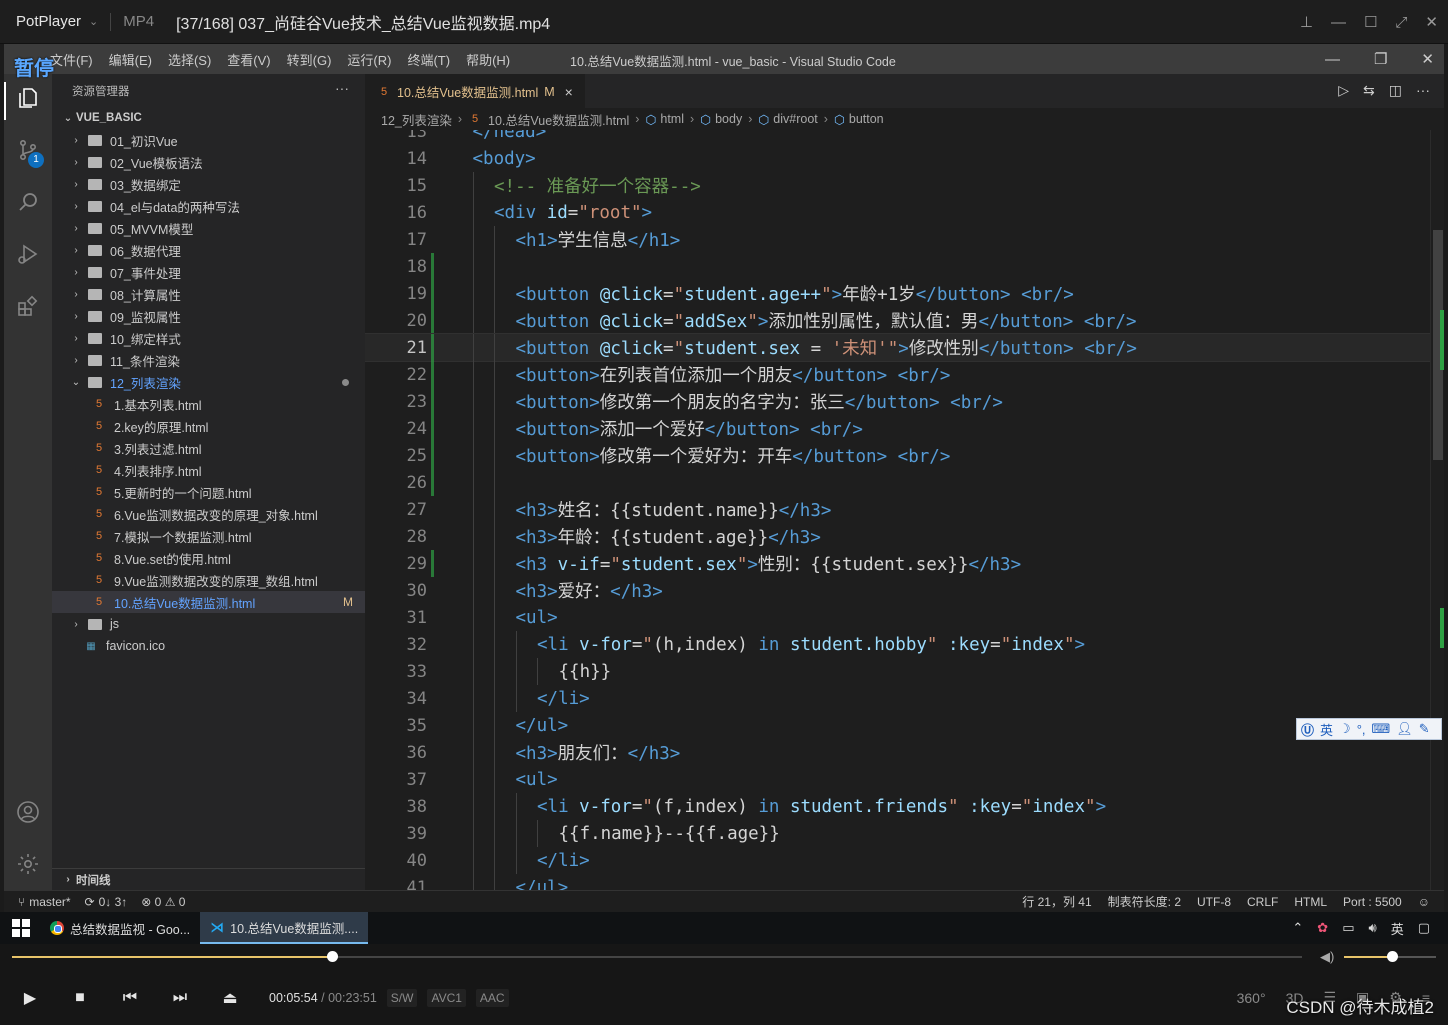  I want to click on tree-item: › 08_计算属性, so click(208, 294).